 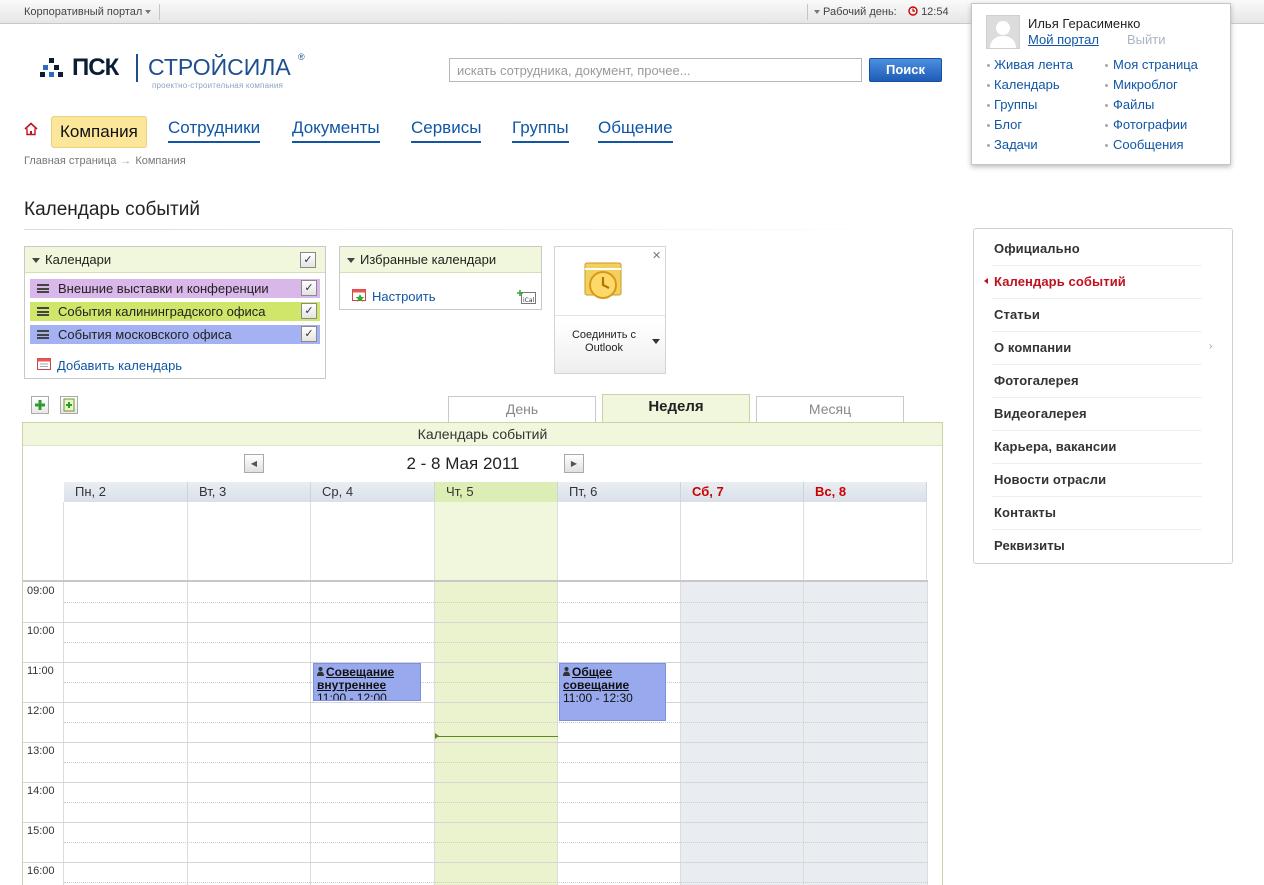 What do you see at coordinates (160, 161) in the screenshot?
I see `breadcrumb-current: Компания` at bounding box center [160, 161].